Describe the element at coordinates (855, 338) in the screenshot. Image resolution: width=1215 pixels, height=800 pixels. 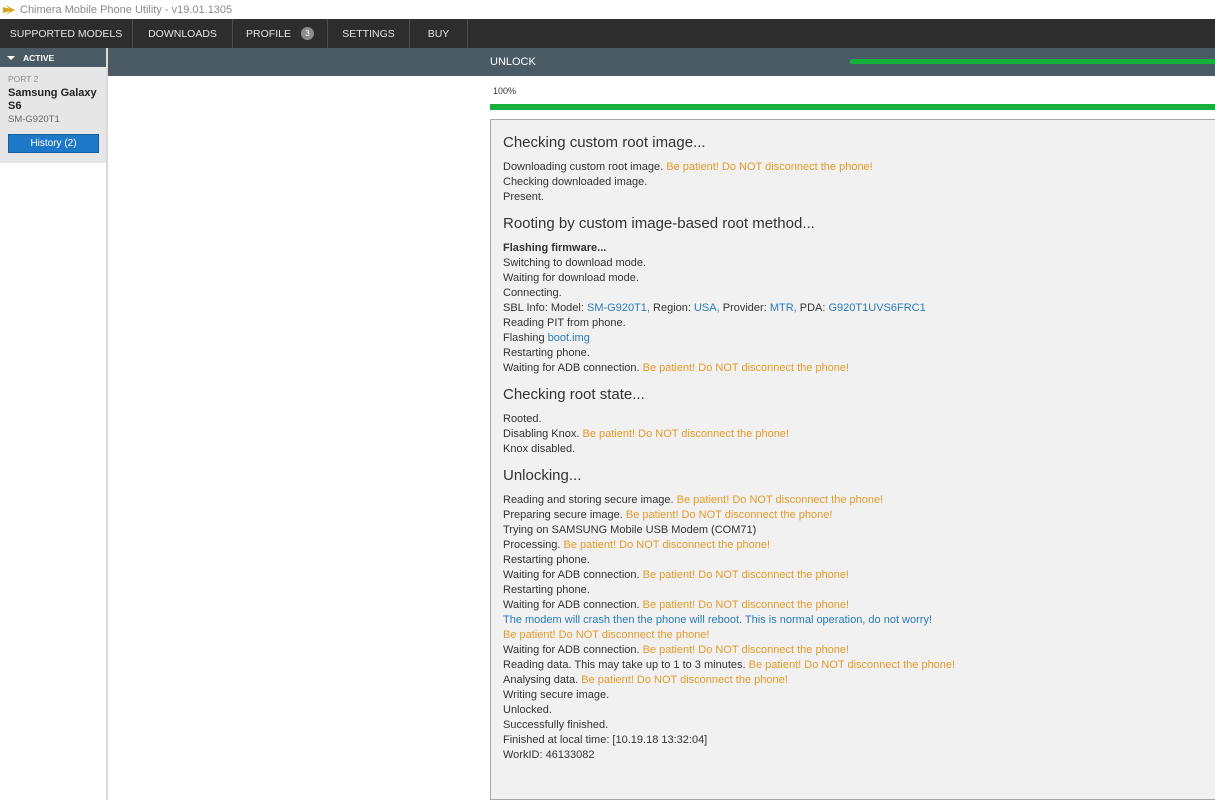
I see `log-line: Flashing boot.img` at that location.